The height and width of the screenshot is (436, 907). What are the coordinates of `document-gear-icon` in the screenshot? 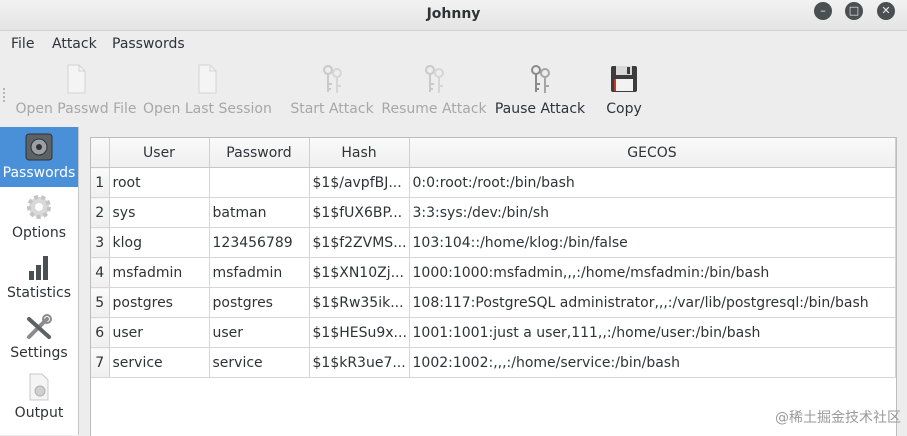 It's located at (39, 387).